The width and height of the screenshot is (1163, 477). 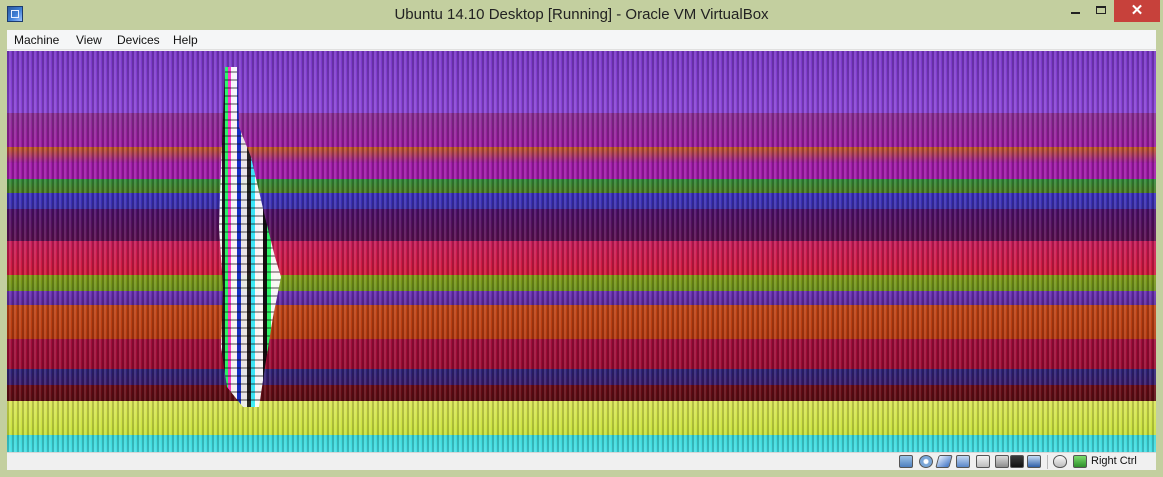 I want to click on menu-view: View, so click(x=89, y=40).